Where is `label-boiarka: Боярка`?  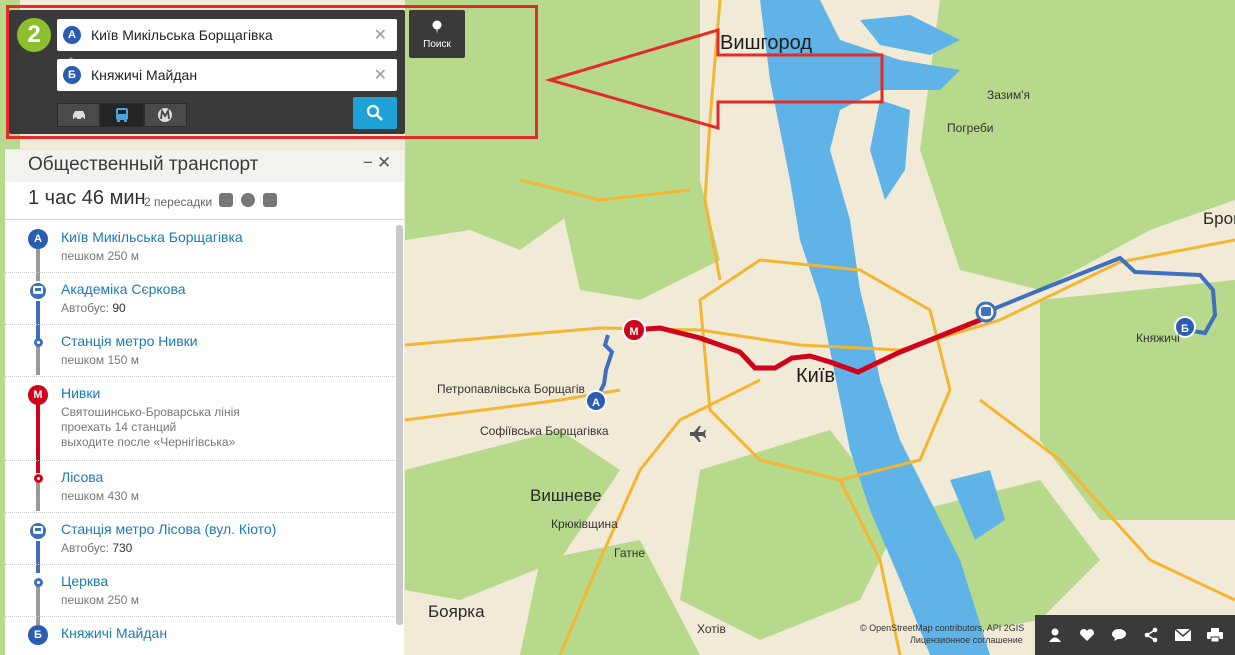 label-boiarka: Боярка is located at coordinates (456, 611).